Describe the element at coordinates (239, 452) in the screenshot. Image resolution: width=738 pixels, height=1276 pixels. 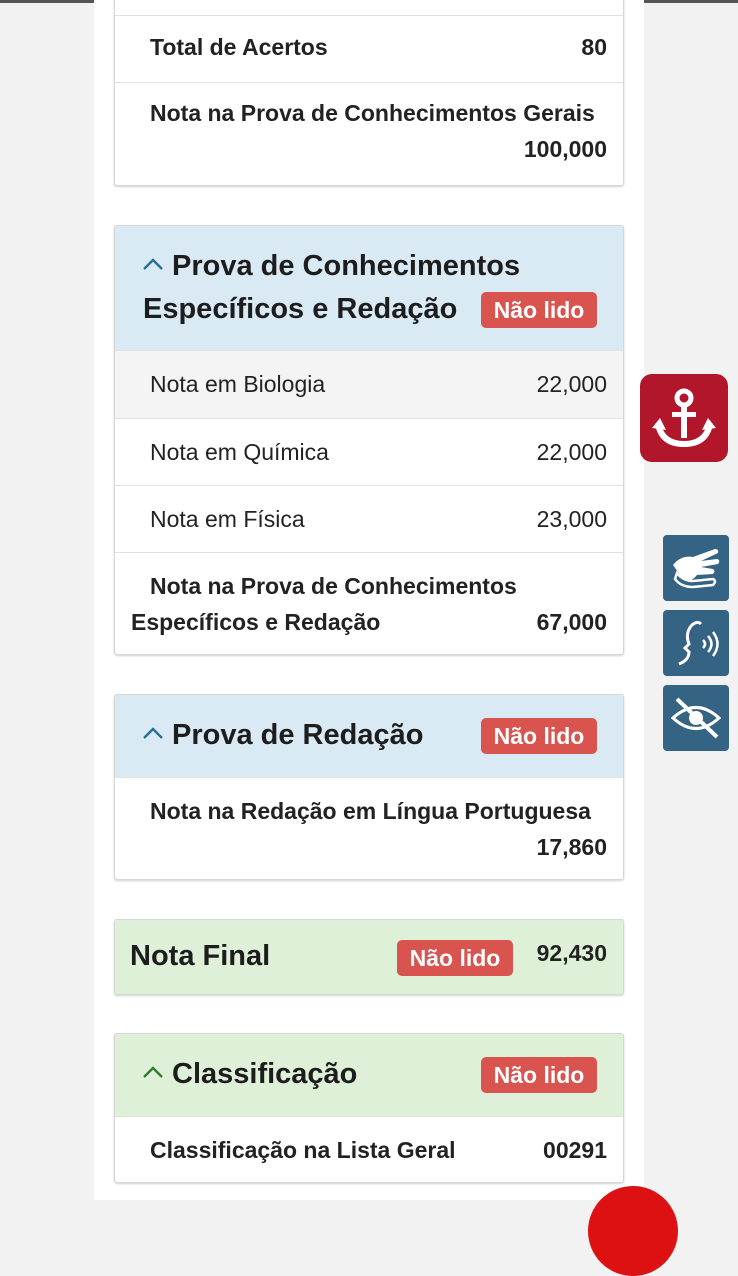
I see `row-label: Nota em Química` at that location.